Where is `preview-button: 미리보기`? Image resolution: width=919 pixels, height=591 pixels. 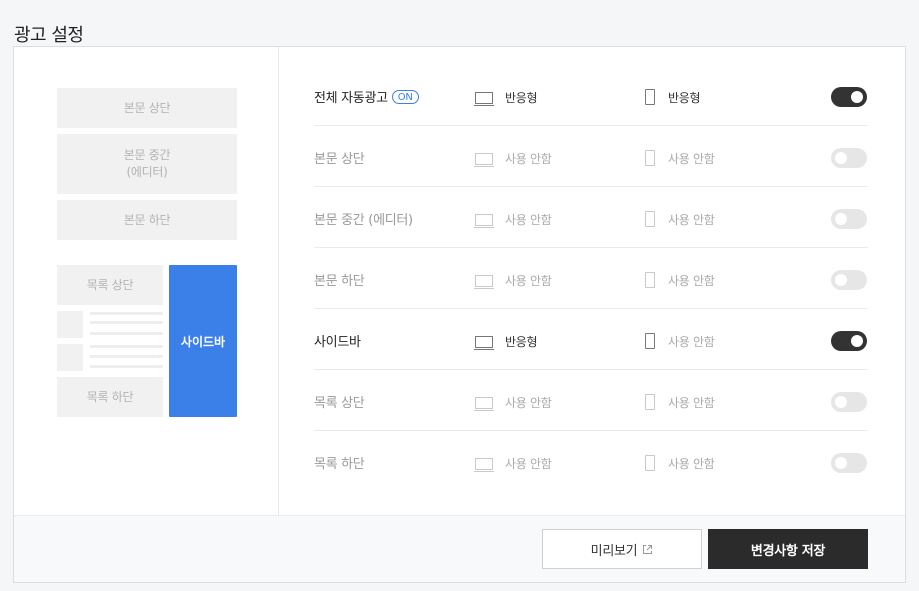
preview-button: 미리보기 is located at coordinates (622, 549).